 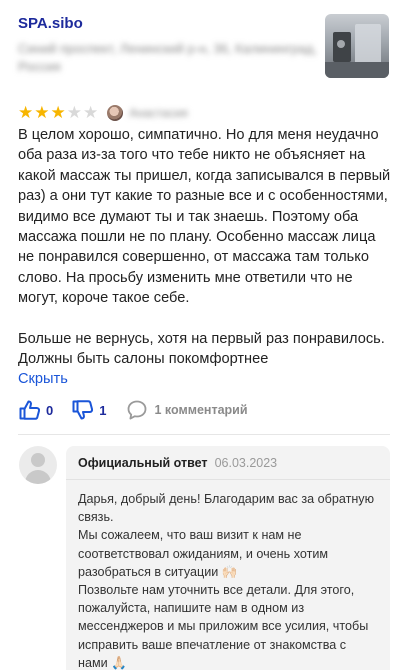 I want to click on thumbs-down-icon, so click(x=83, y=410).